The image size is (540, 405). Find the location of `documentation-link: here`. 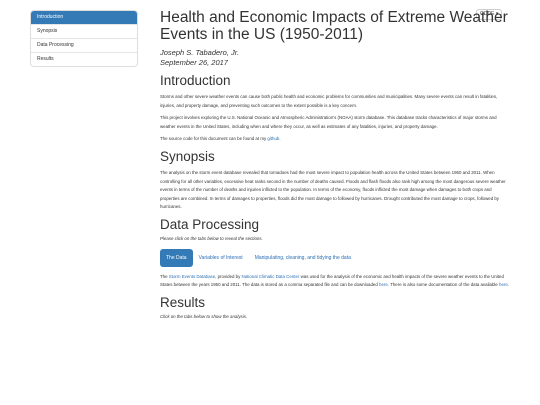

documentation-link: here is located at coordinates (503, 284).